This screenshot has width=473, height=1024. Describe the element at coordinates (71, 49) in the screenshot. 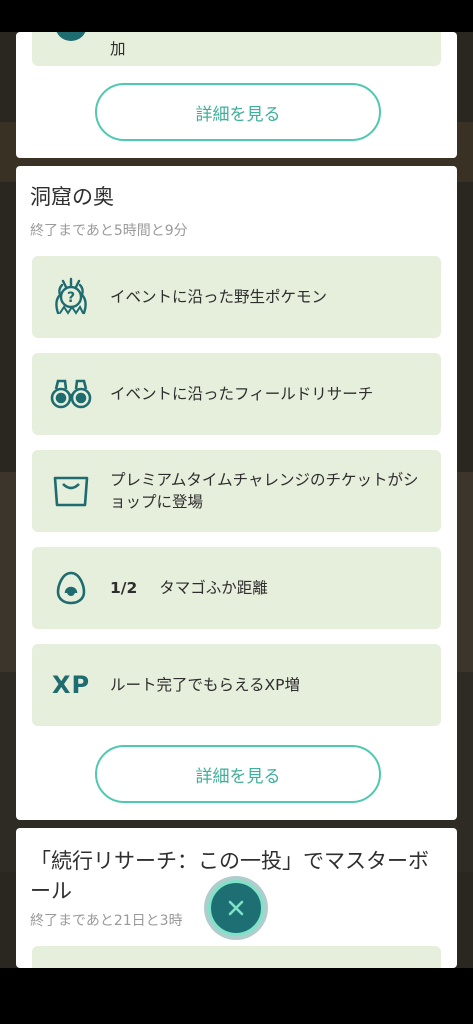

I see `feature-icon` at that location.